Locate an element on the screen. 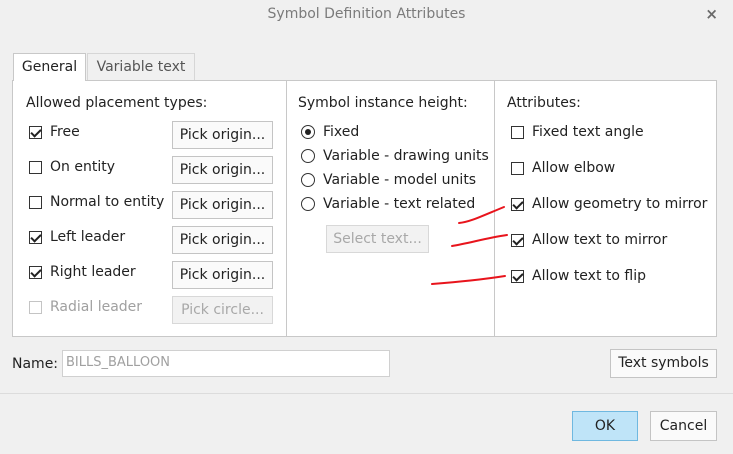  annotation-mark-text-flip is located at coordinates (468, 280).